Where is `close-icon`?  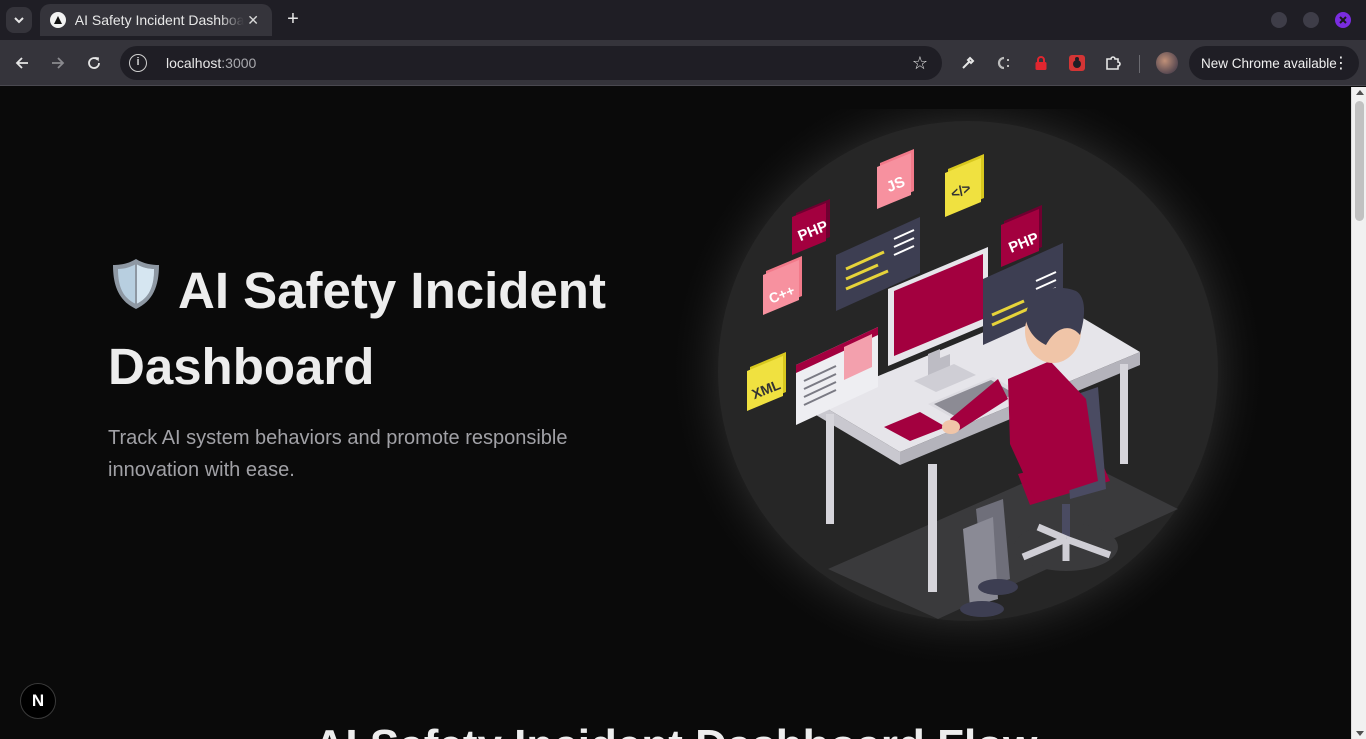
close-icon is located at coordinates (1343, 20).